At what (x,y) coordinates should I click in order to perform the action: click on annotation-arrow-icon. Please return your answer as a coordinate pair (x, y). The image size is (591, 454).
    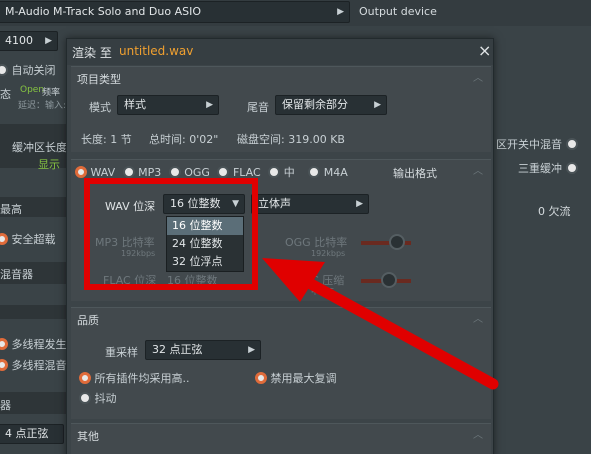
    Looking at the image, I should click on (380, 324).